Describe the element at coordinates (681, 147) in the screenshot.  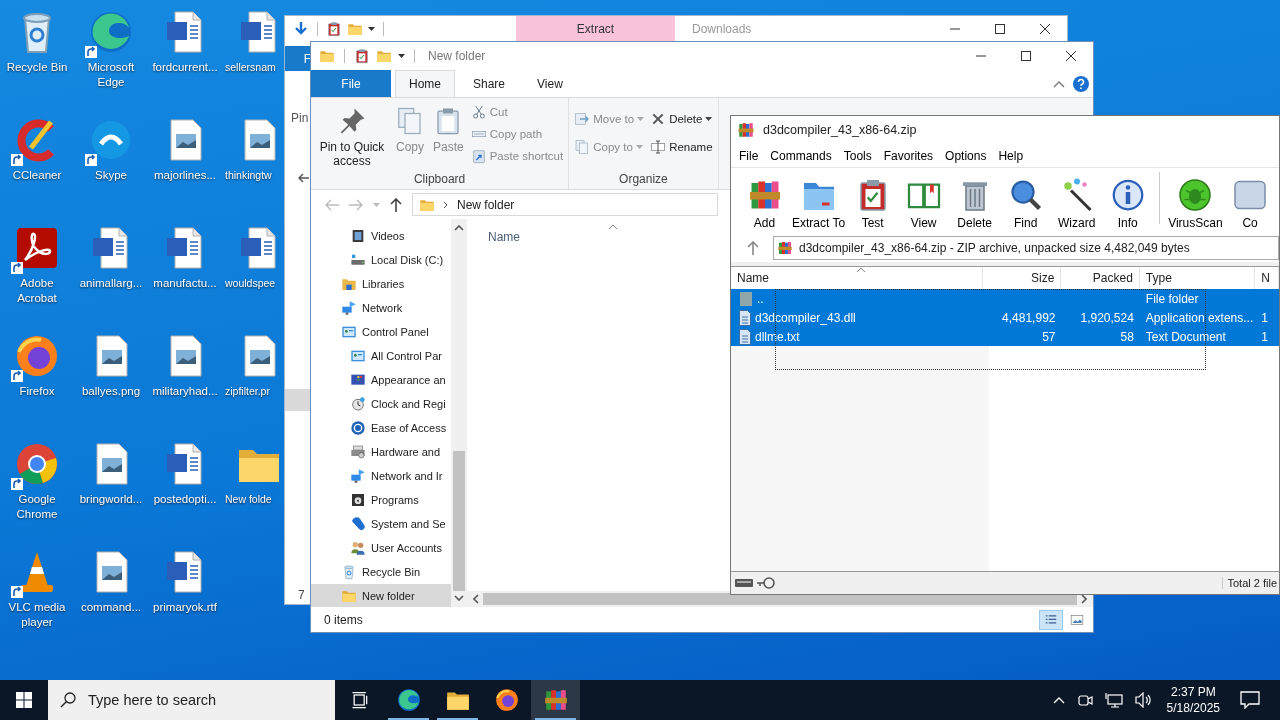
I see `ribbon-button: Rename` at that location.